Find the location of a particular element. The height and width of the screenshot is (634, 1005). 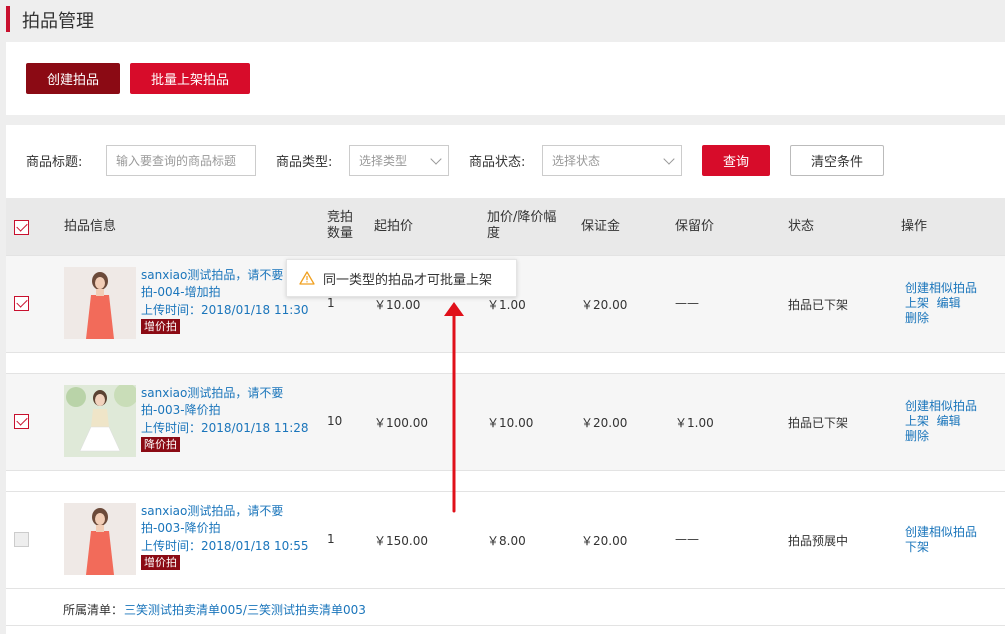

title-search-placeholder: 输入要查询的商品标题 is located at coordinates (176, 161).